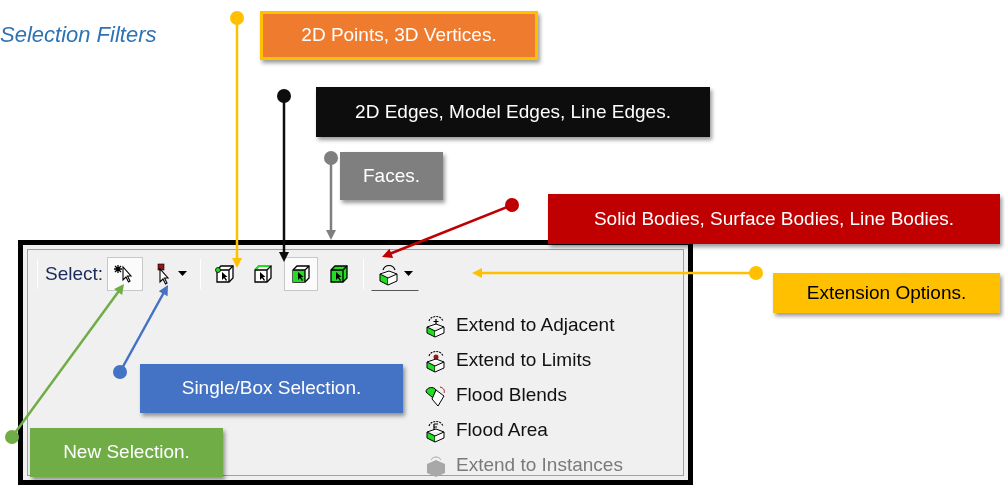  Describe the element at coordinates (513, 112) in the screenshot. I see `callout-label: 2D Edges, Model Edges, Line Edges.` at that location.